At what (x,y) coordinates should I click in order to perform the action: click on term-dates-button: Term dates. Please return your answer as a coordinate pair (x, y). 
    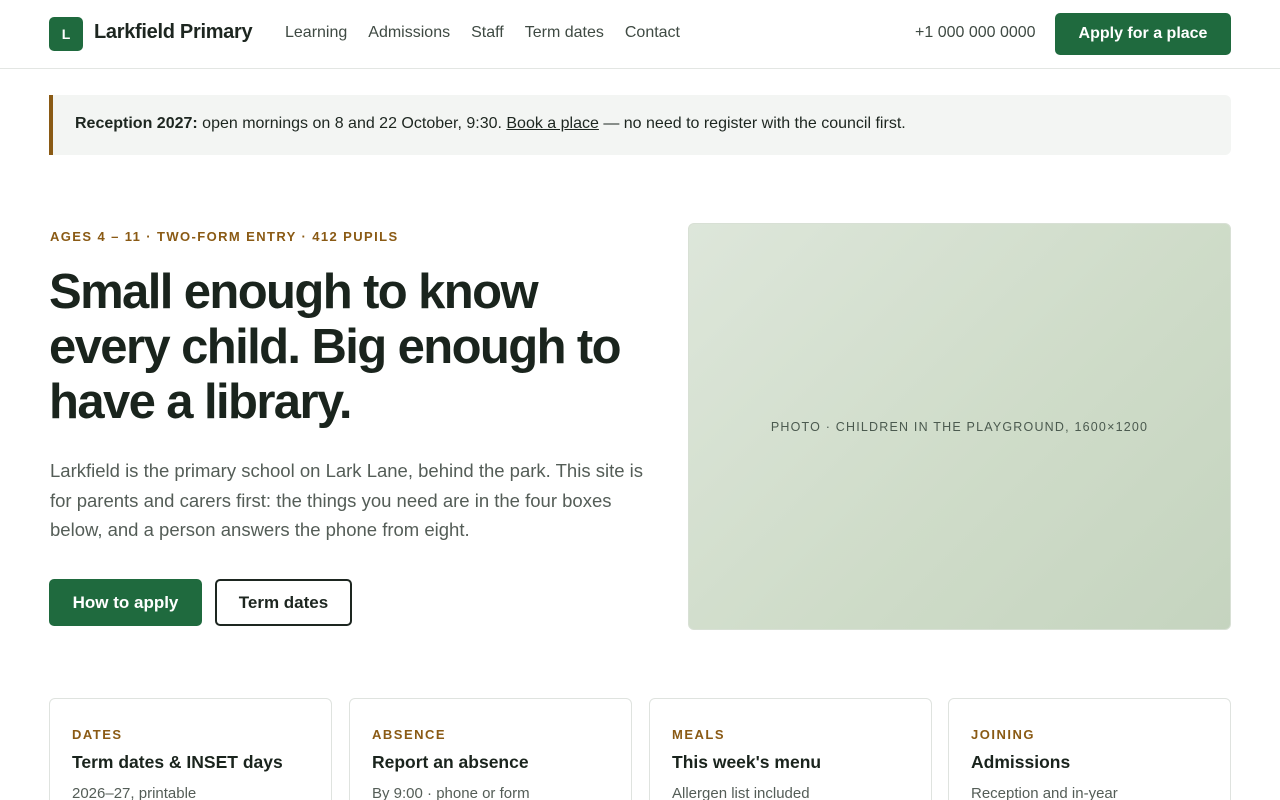
    Looking at the image, I should click on (283, 602).